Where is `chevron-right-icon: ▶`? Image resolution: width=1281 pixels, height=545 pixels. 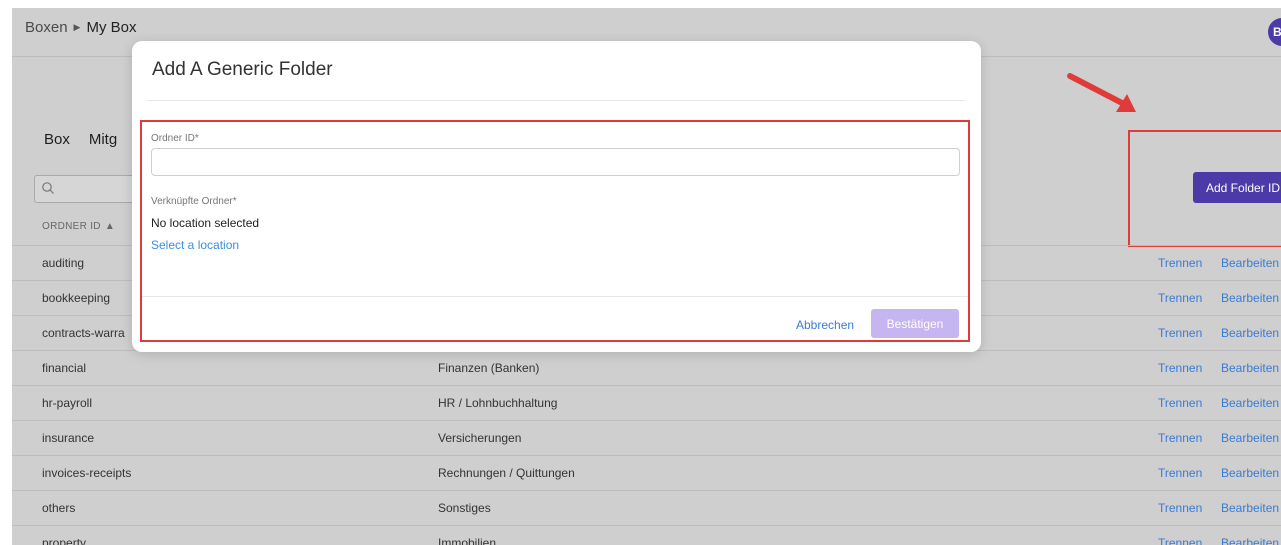 chevron-right-icon: ▶ is located at coordinates (77, 27).